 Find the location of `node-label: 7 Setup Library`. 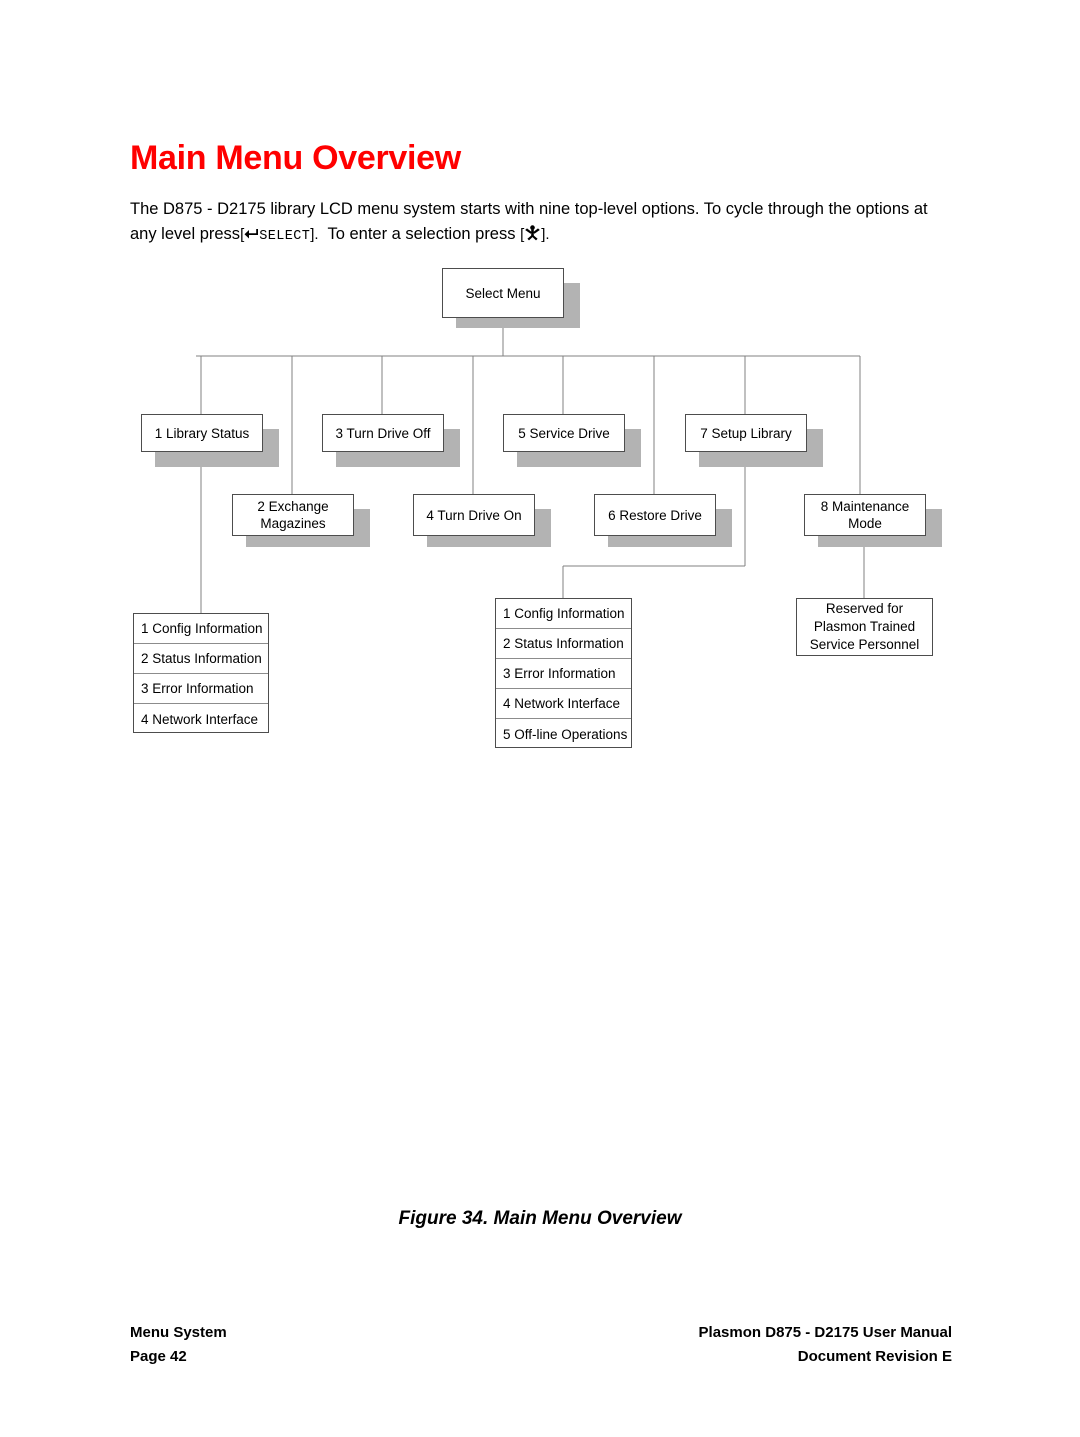

node-label: 7 Setup Library is located at coordinates (746, 433).